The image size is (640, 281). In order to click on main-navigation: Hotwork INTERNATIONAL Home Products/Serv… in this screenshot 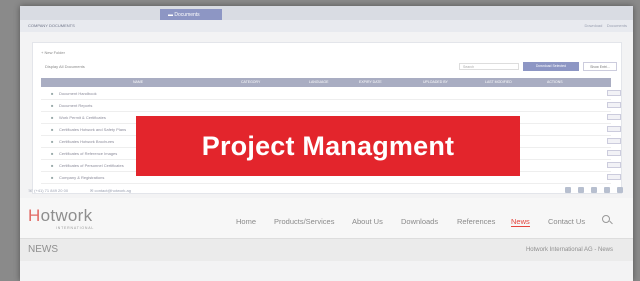, I will do `click(326, 218)`.